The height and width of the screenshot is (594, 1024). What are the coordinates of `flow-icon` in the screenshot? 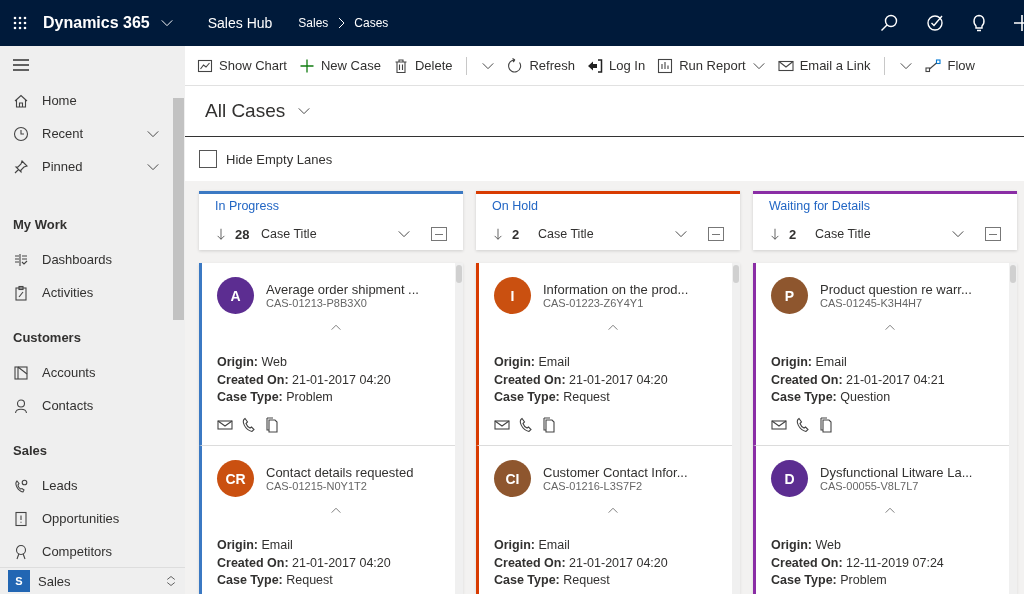 It's located at (933, 65).